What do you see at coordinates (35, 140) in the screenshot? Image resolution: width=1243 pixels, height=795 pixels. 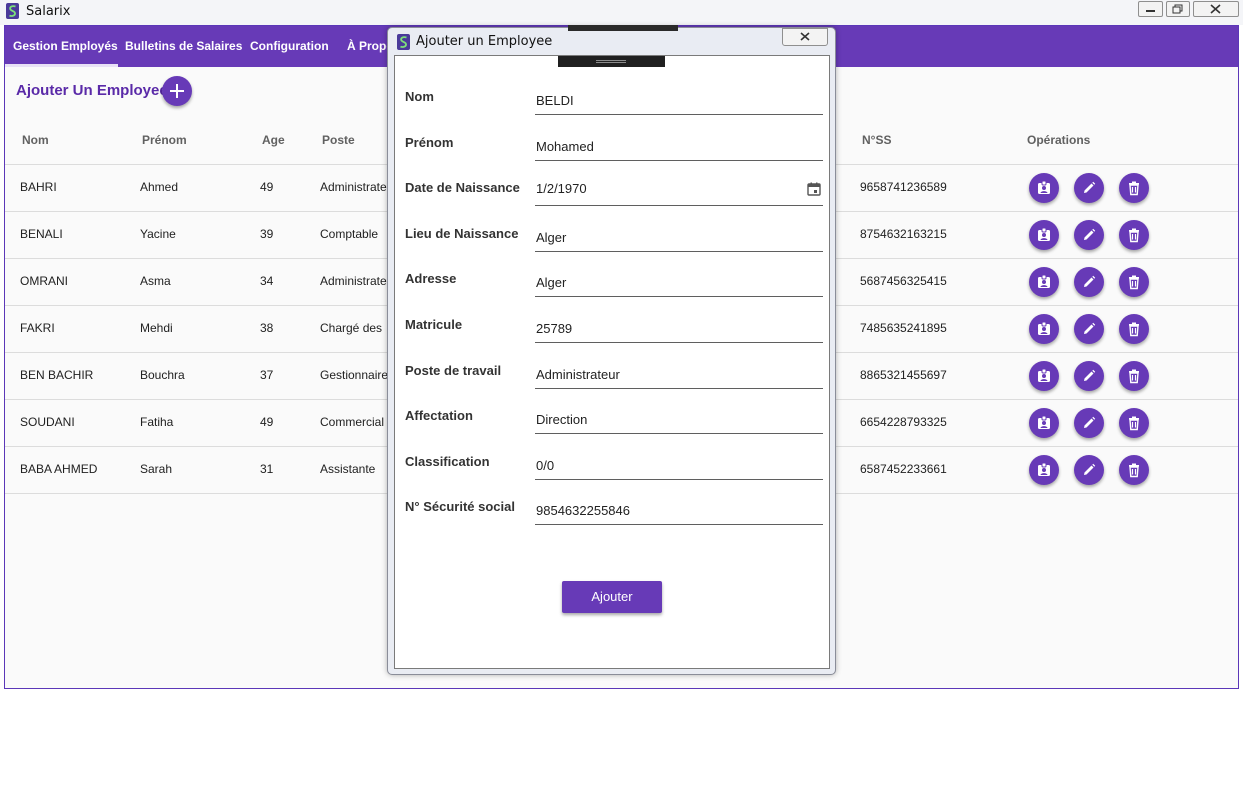 I see `column-header-nom: Nom` at bounding box center [35, 140].